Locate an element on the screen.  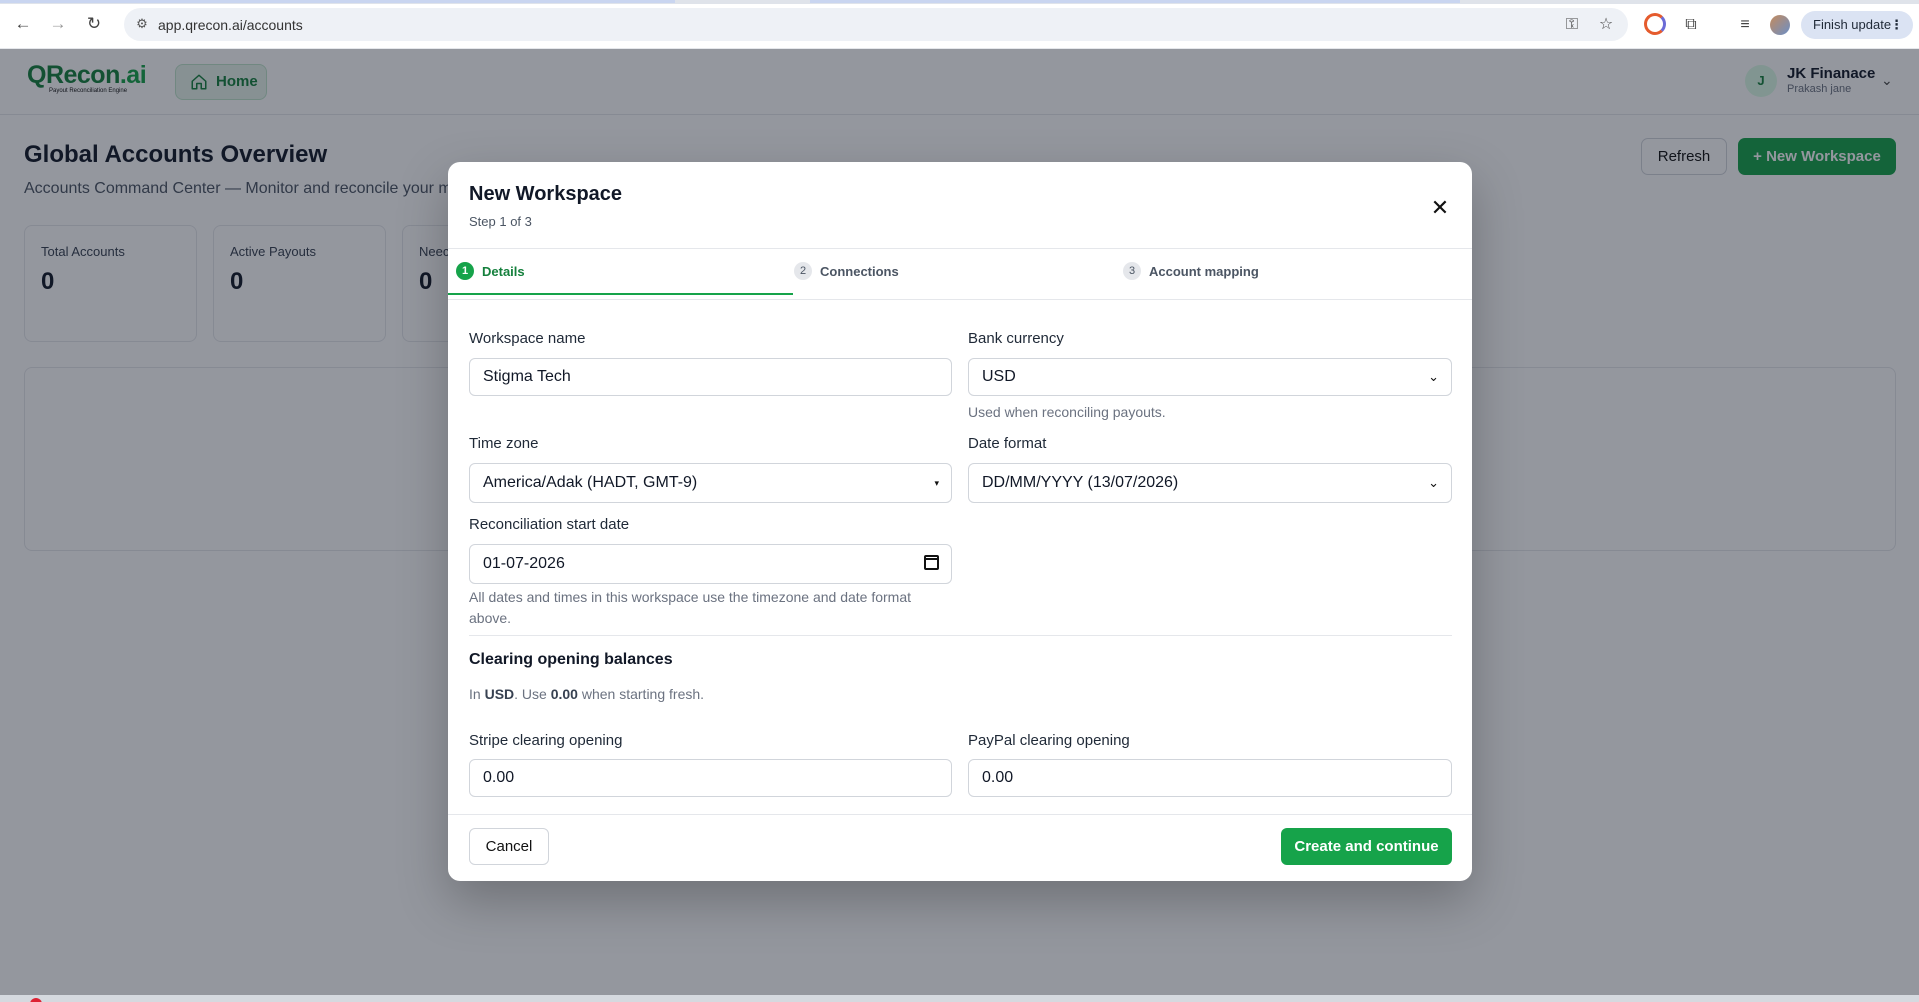
hint-text: In is located at coordinates (477, 694).